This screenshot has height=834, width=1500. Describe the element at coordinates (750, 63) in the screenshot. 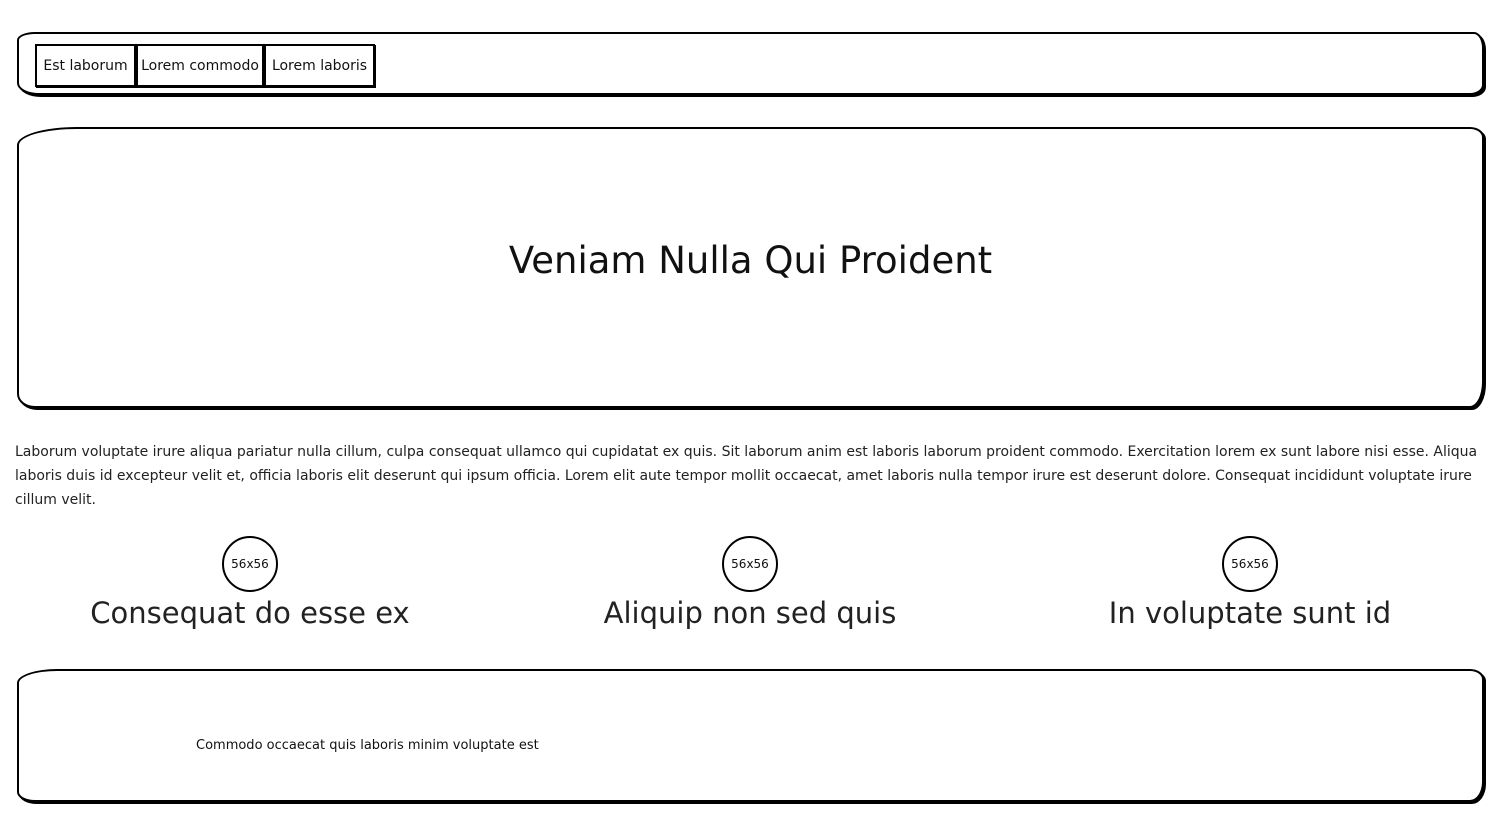

I see `top-nav-bar: Est laborum Lorem commodo Lorem laboris` at that location.